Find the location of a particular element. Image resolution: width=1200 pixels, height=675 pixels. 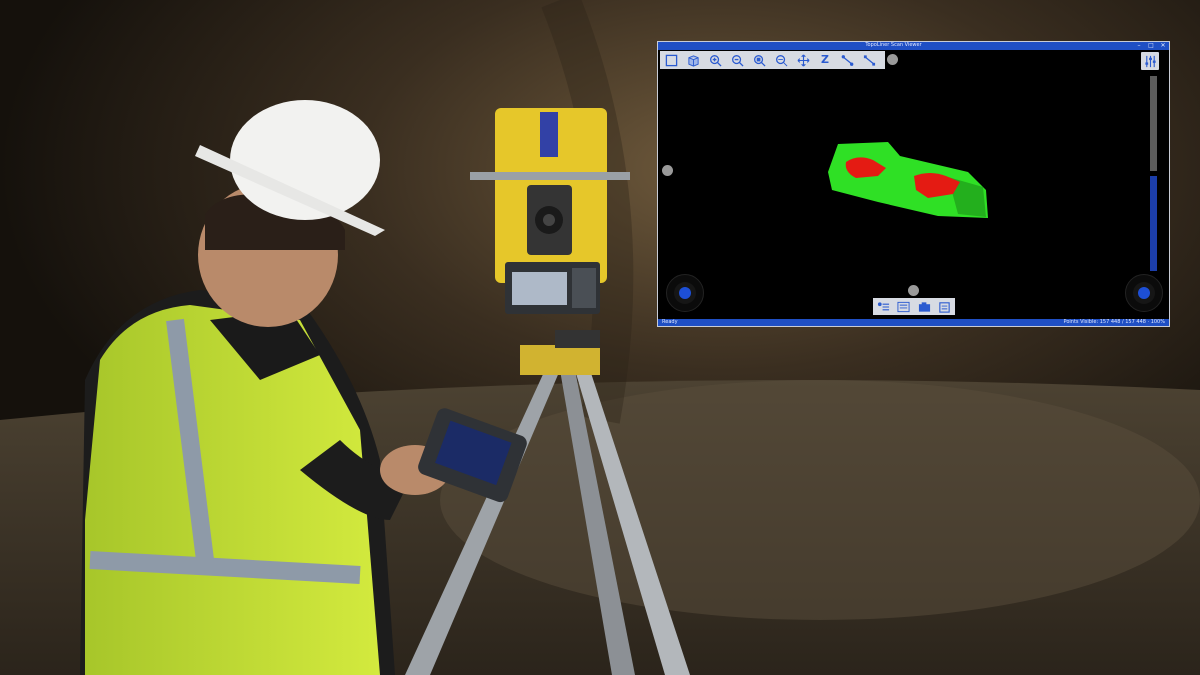

settings-button is located at coordinates (1150, 61).